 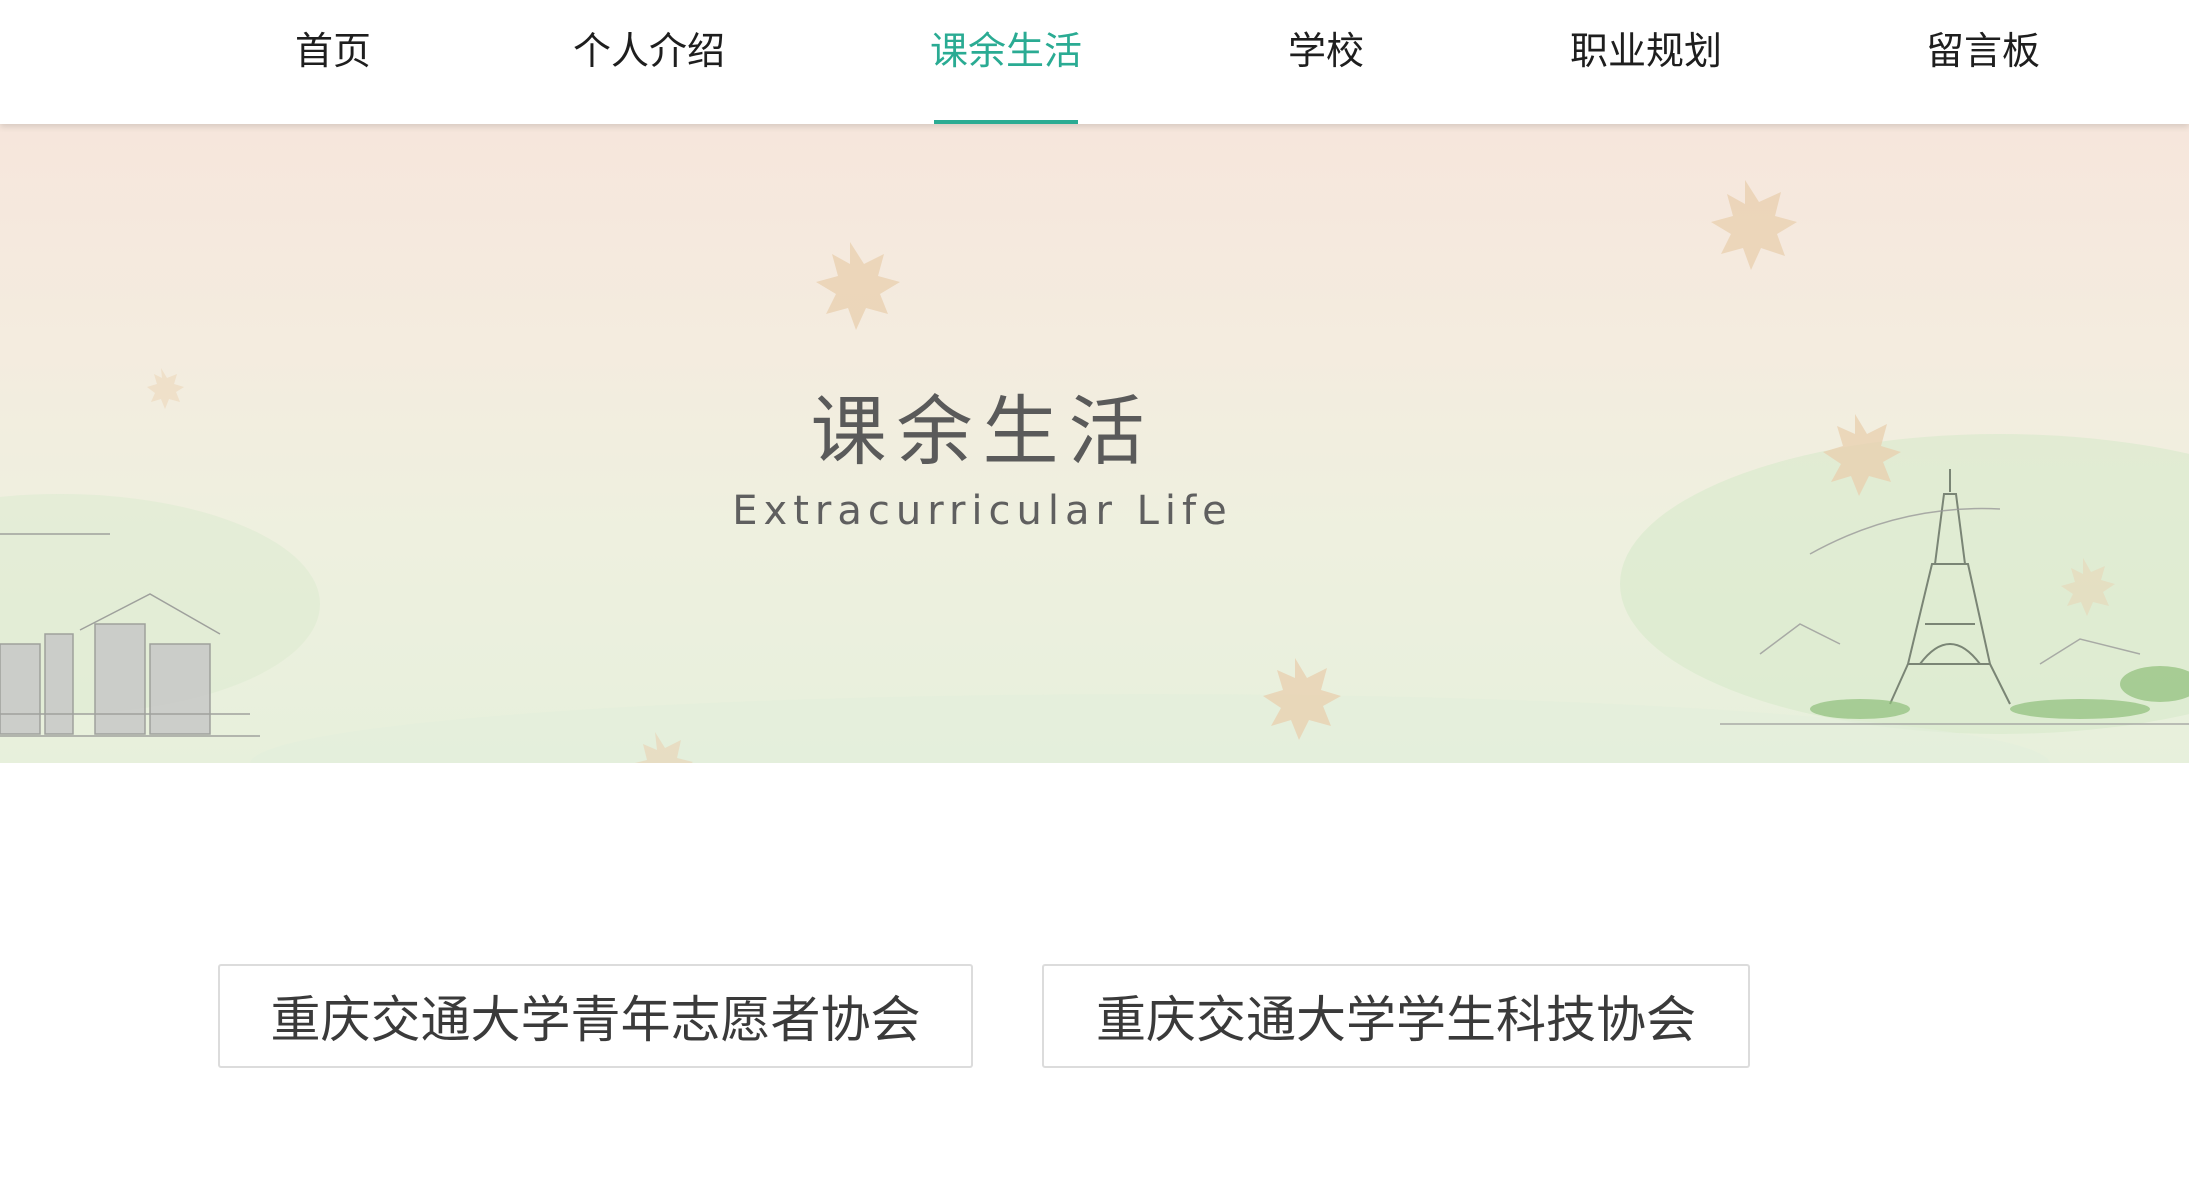 I want to click on tech-association-card: 重庆交通大学学生科技协会, so click(x=1396, y=1016).